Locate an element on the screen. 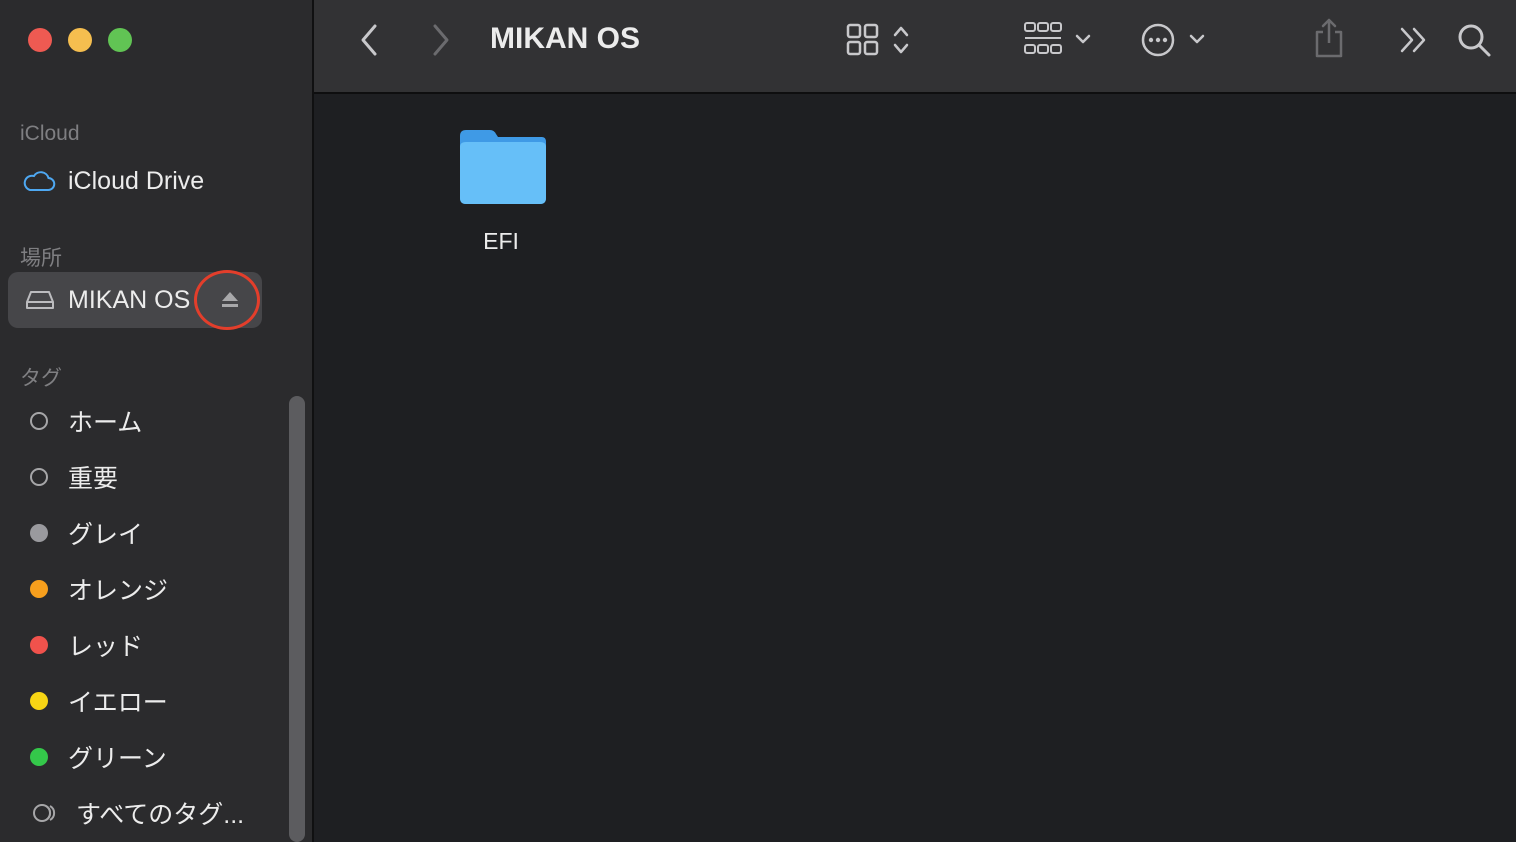 Image resolution: width=1516 pixels, height=842 pixels. sidebar-item-label: グレイ is located at coordinates (106, 535).